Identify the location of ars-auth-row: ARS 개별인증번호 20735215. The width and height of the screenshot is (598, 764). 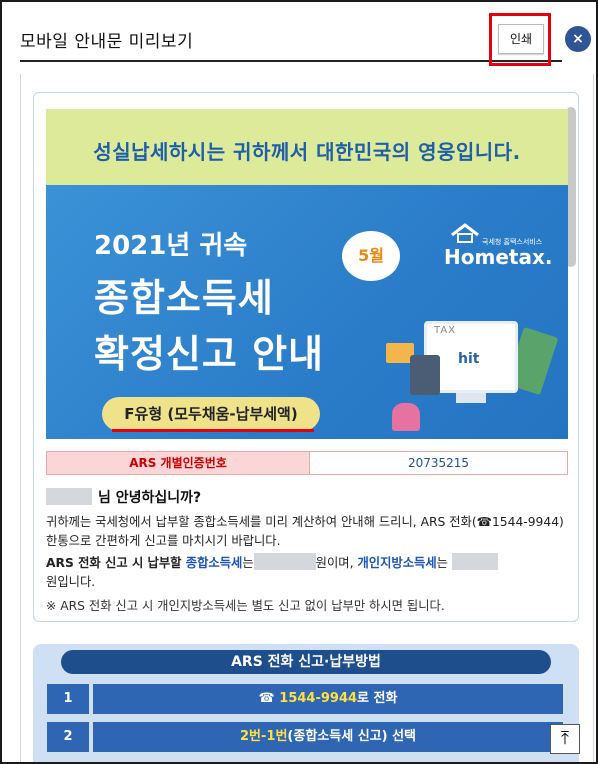
(307, 463).